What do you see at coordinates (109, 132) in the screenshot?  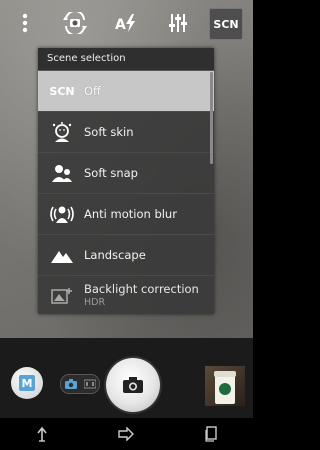 I see `scene-item-label: Soft skin` at bounding box center [109, 132].